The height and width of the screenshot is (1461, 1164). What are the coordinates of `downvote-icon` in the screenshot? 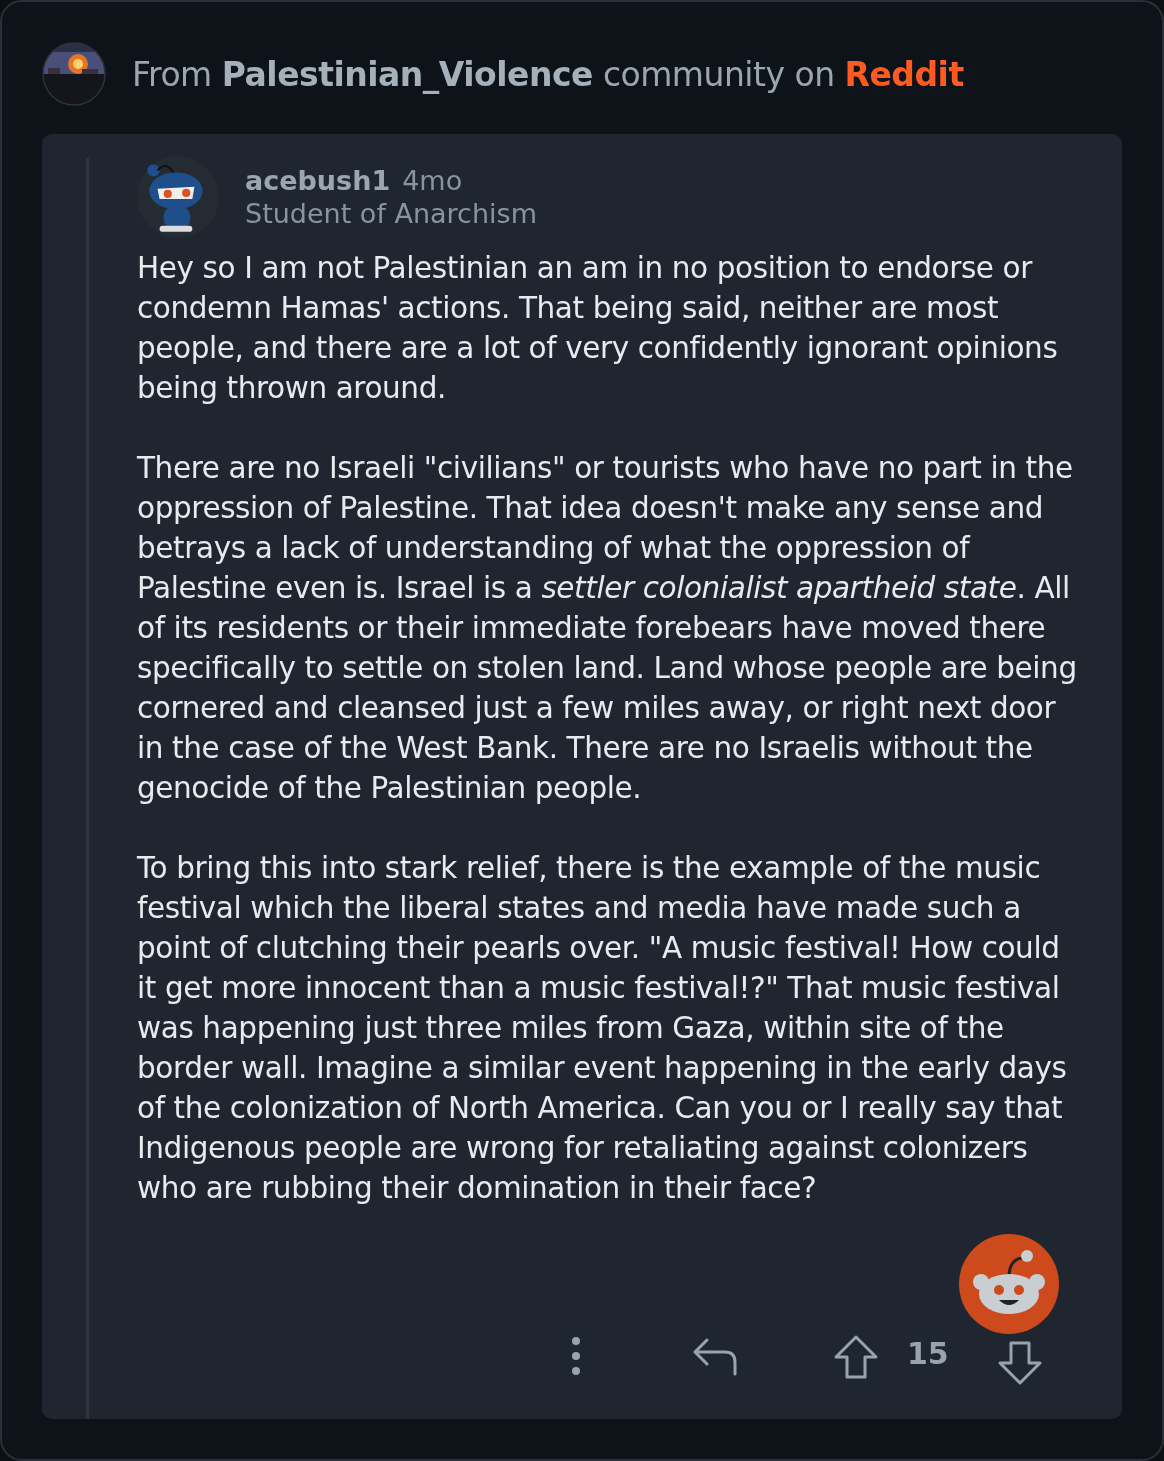 It's located at (1020, 1363).